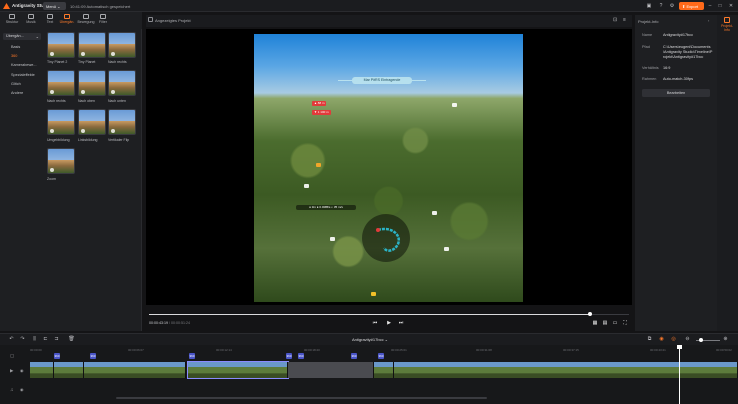 This screenshot has width=738, height=404. What do you see at coordinates (31, 21) in the screenshot?
I see `tab-musik: Musik` at bounding box center [31, 21].